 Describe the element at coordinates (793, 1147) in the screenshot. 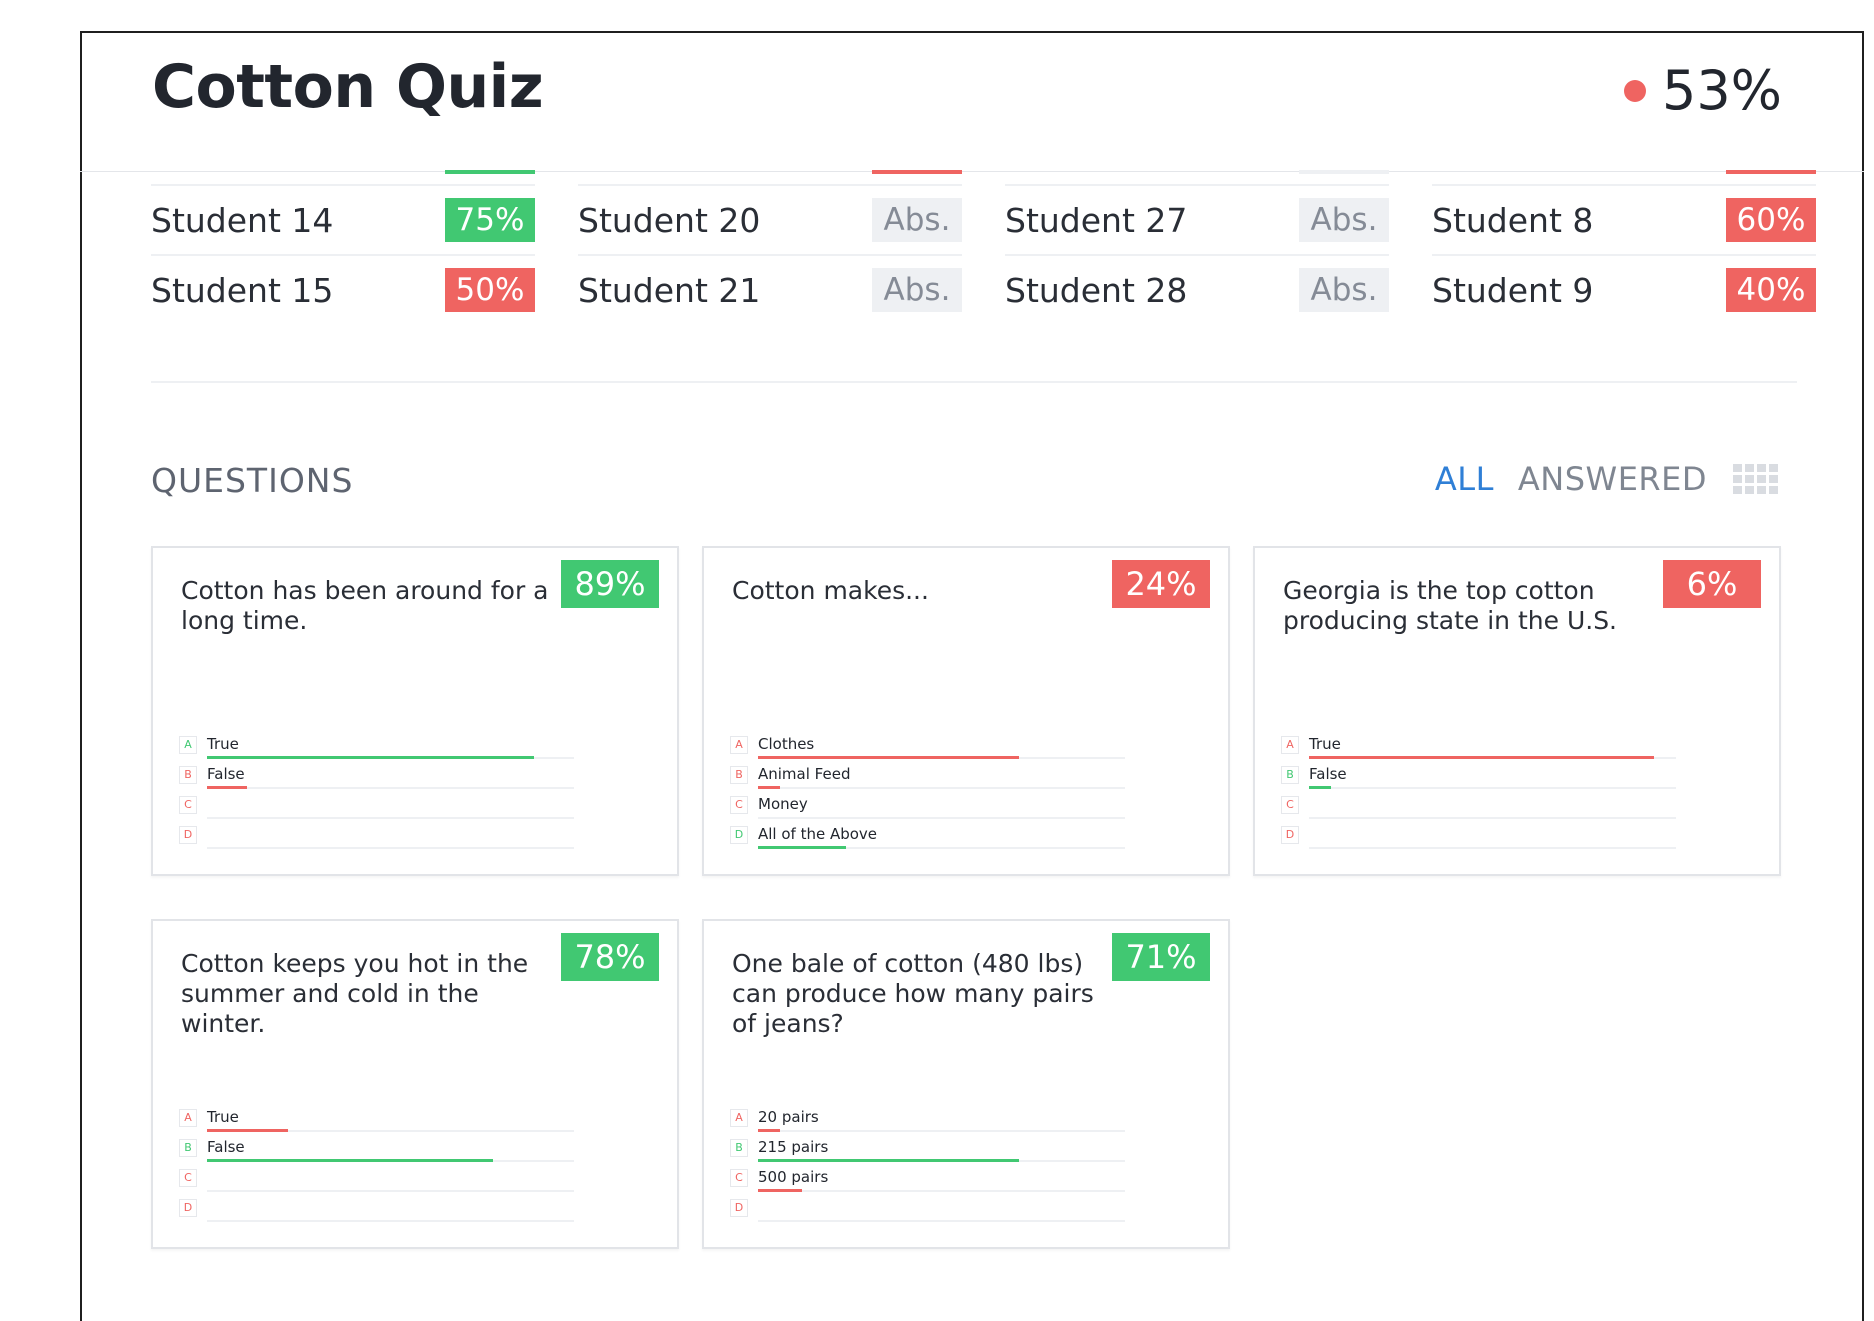

I see `answer-label: 215 pairs` at that location.